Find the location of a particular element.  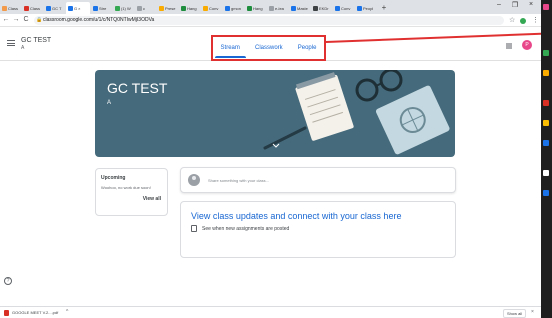

google-apps-icon is located at coordinates (509, 46).